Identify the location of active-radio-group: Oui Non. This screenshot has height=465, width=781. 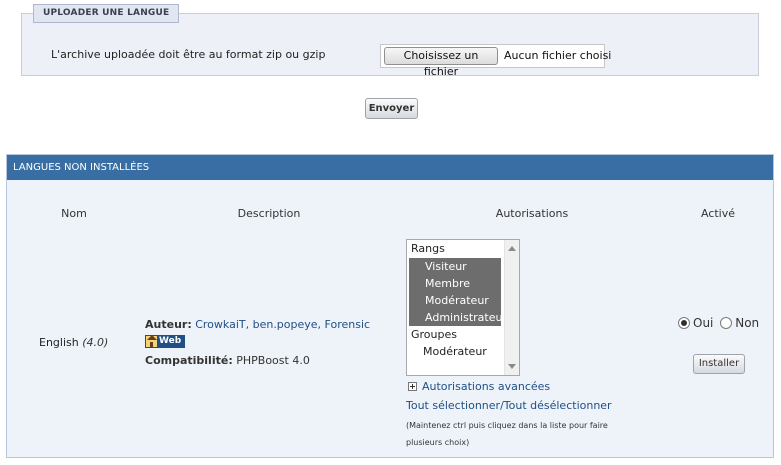
(718, 323).